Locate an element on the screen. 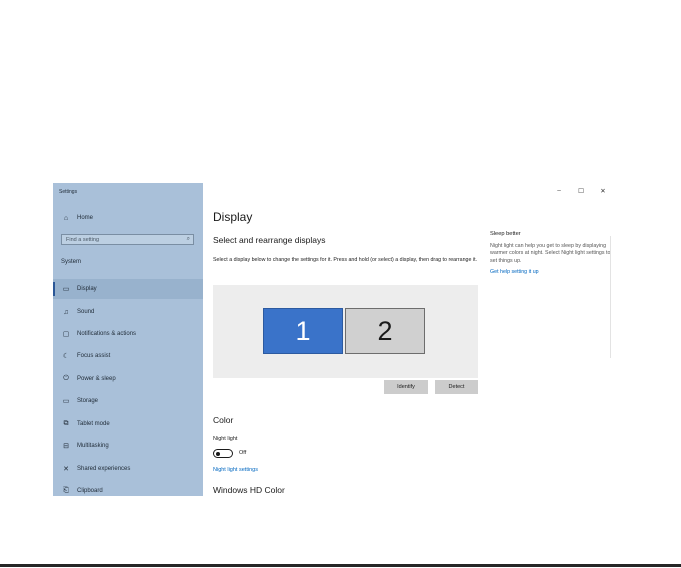 The height and width of the screenshot is (568, 681). sidebar-item-label: Display is located at coordinates (87, 289).